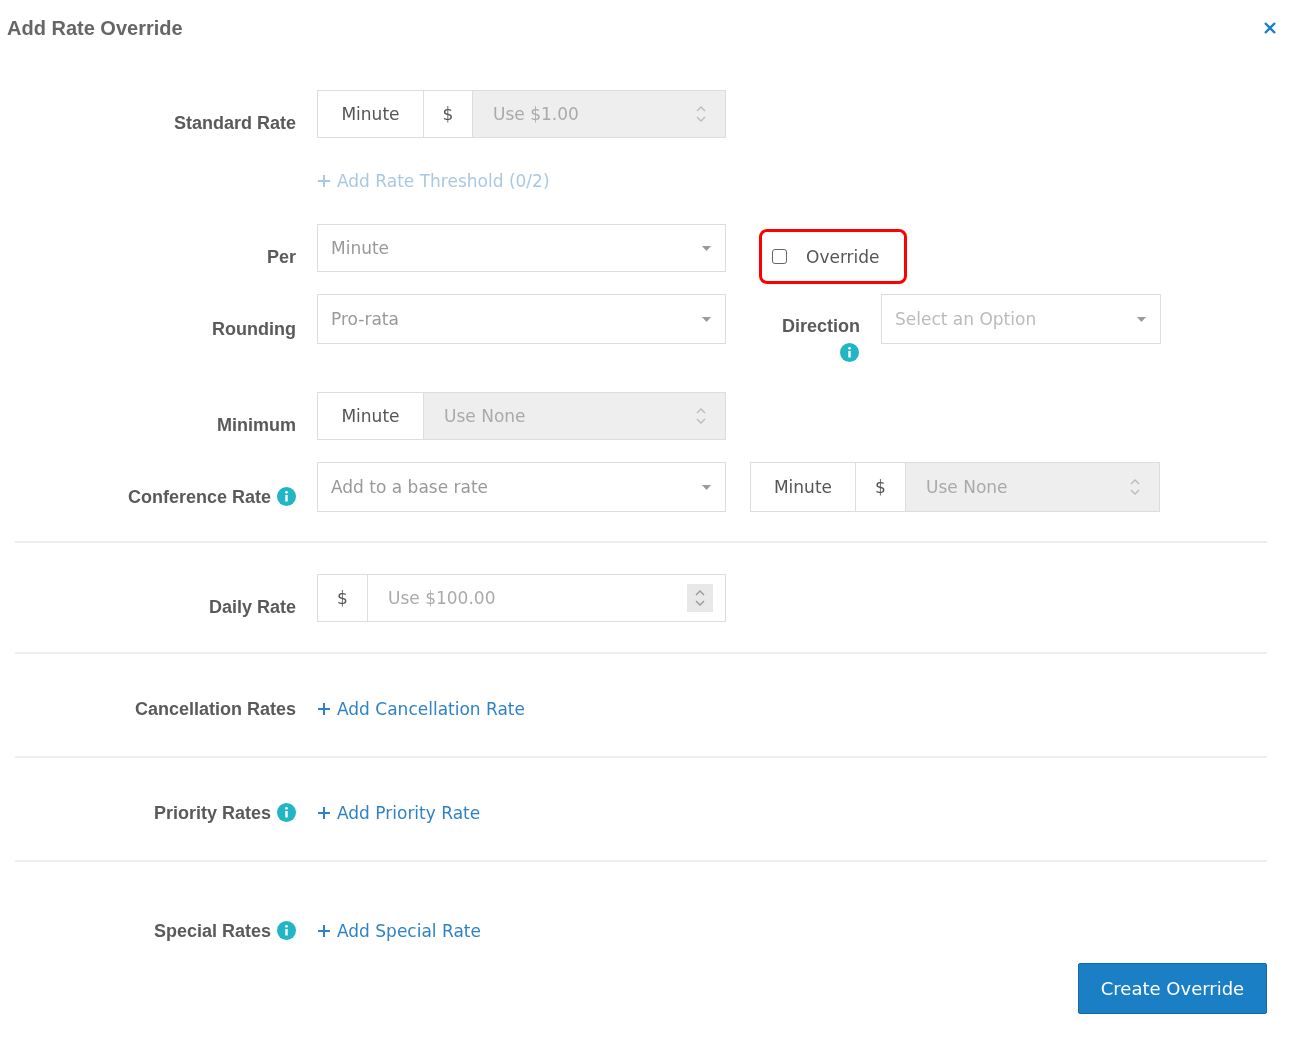  What do you see at coordinates (234, 123) in the screenshot?
I see `field-label: Standard Rate` at bounding box center [234, 123].